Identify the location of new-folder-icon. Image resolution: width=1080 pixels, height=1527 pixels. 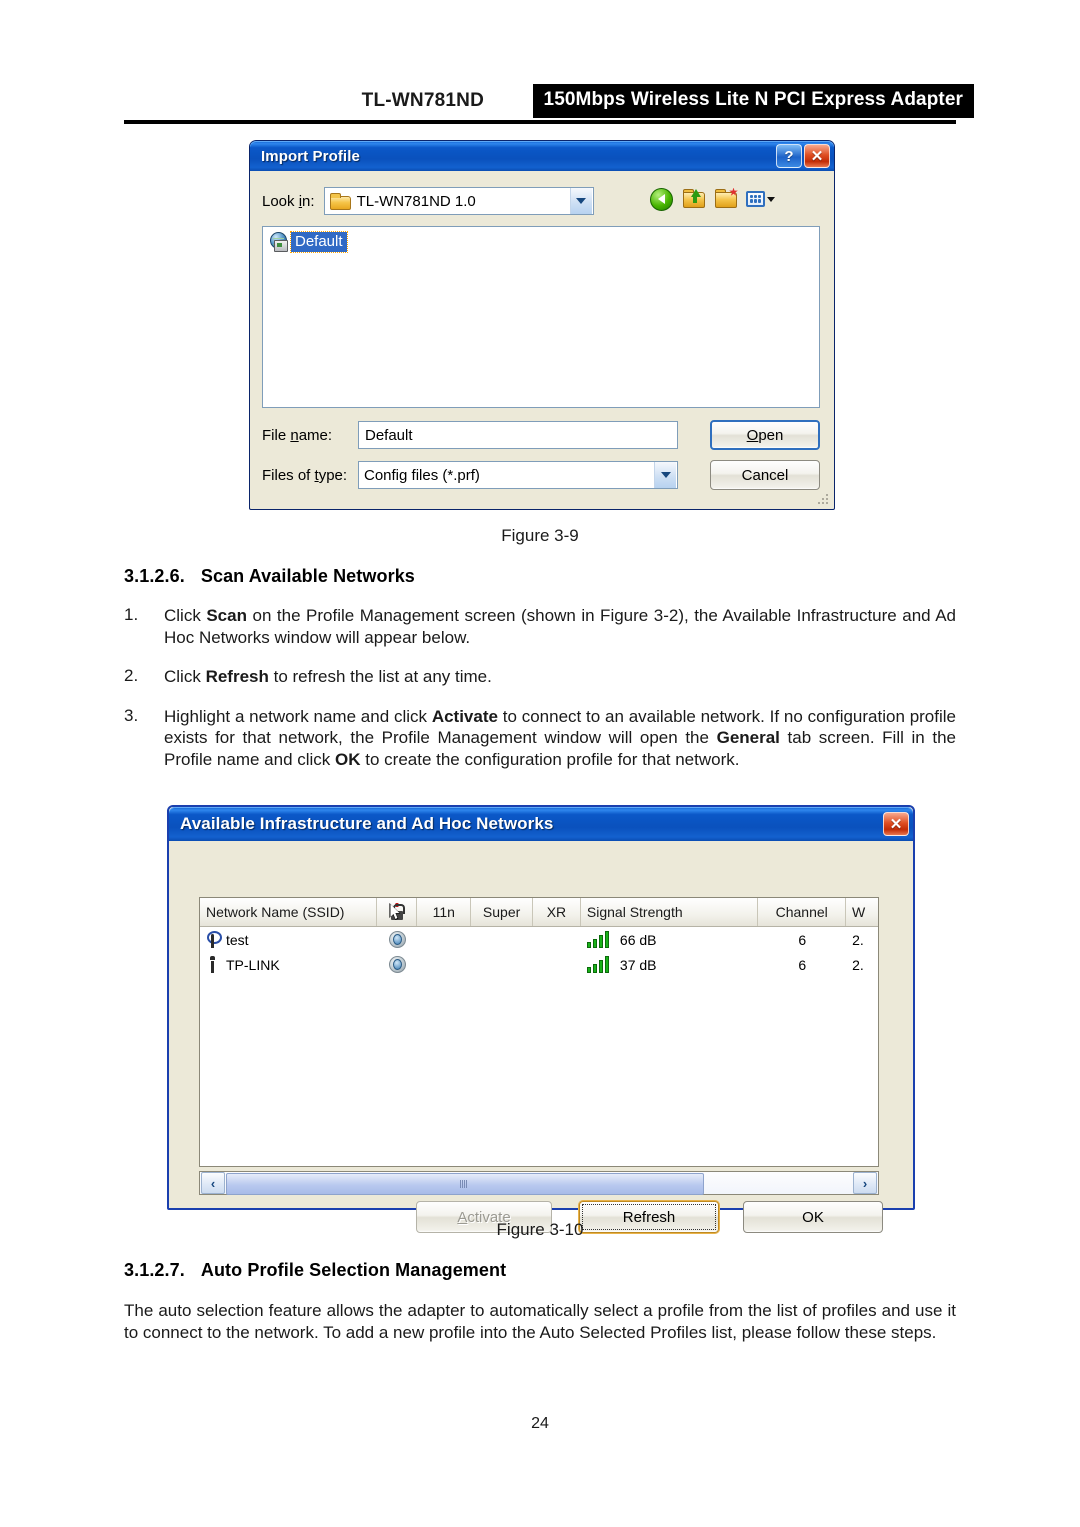
(726, 199).